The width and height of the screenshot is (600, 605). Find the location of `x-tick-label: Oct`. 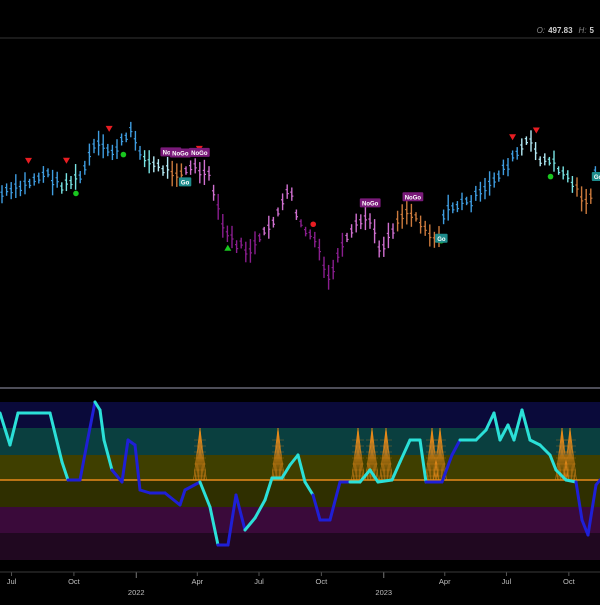

x-tick-label: Oct is located at coordinates (322, 581).